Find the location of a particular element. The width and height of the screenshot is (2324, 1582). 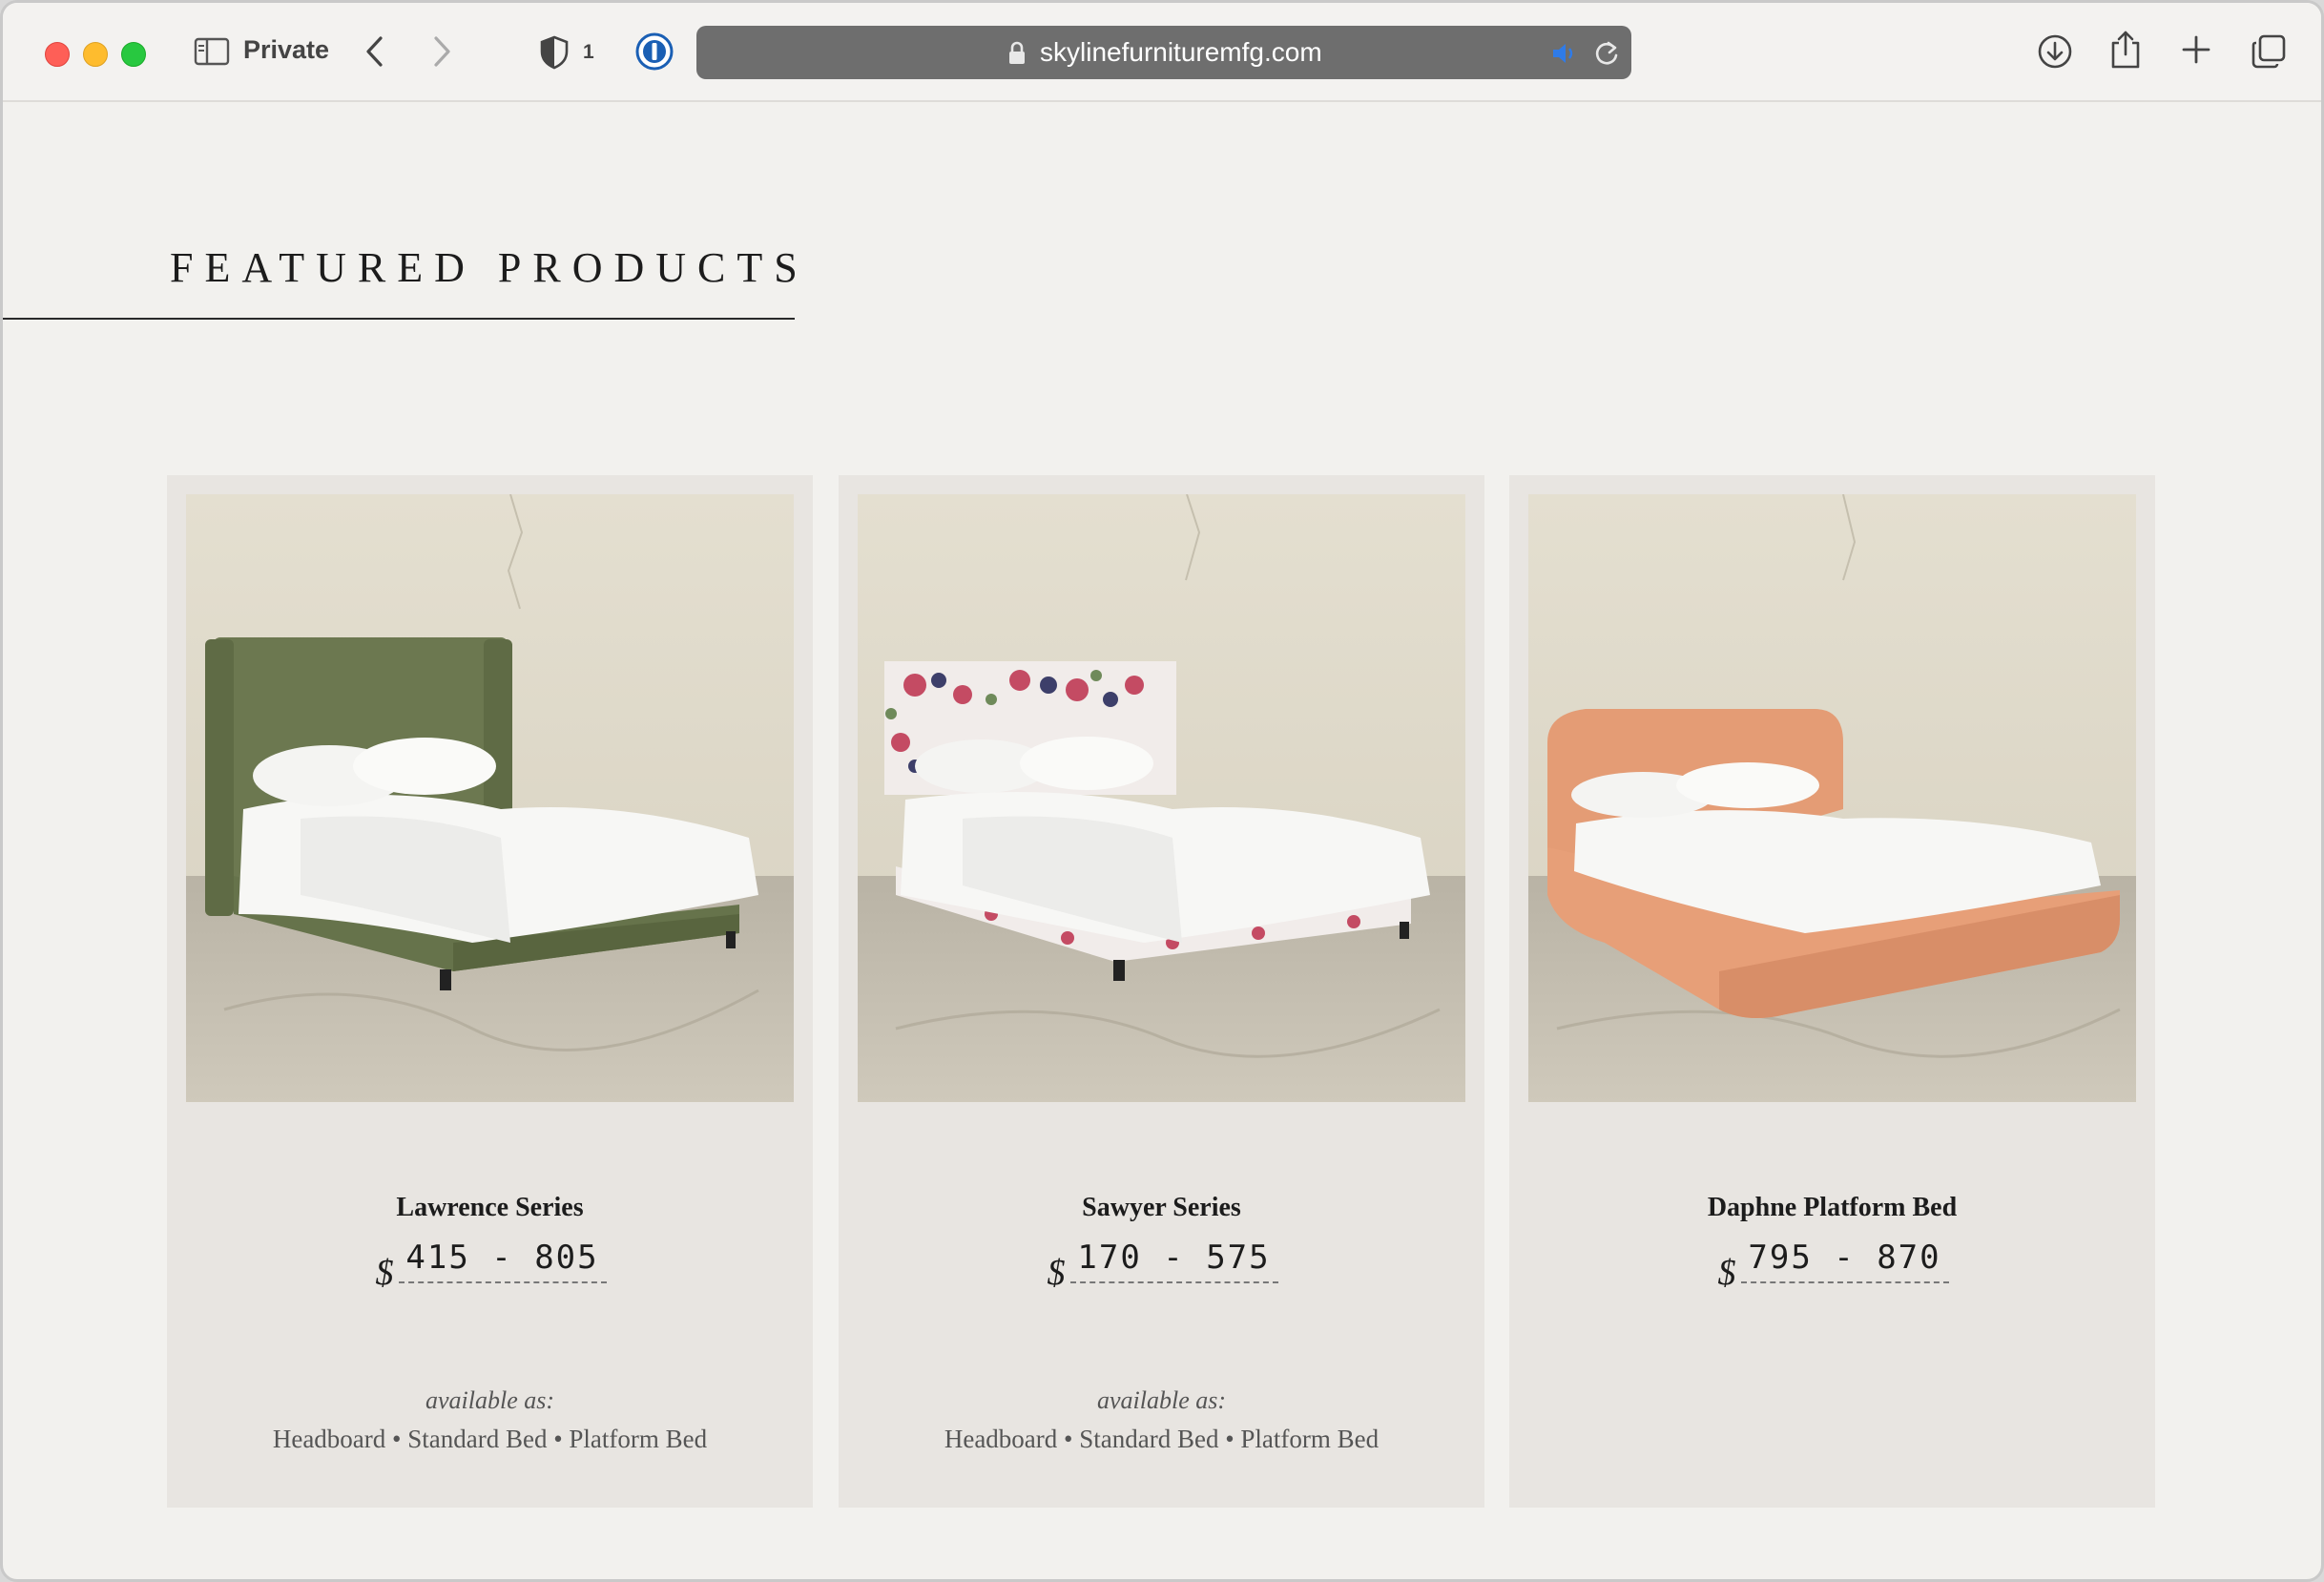

audio-playing-icon is located at coordinates (1565, 53).